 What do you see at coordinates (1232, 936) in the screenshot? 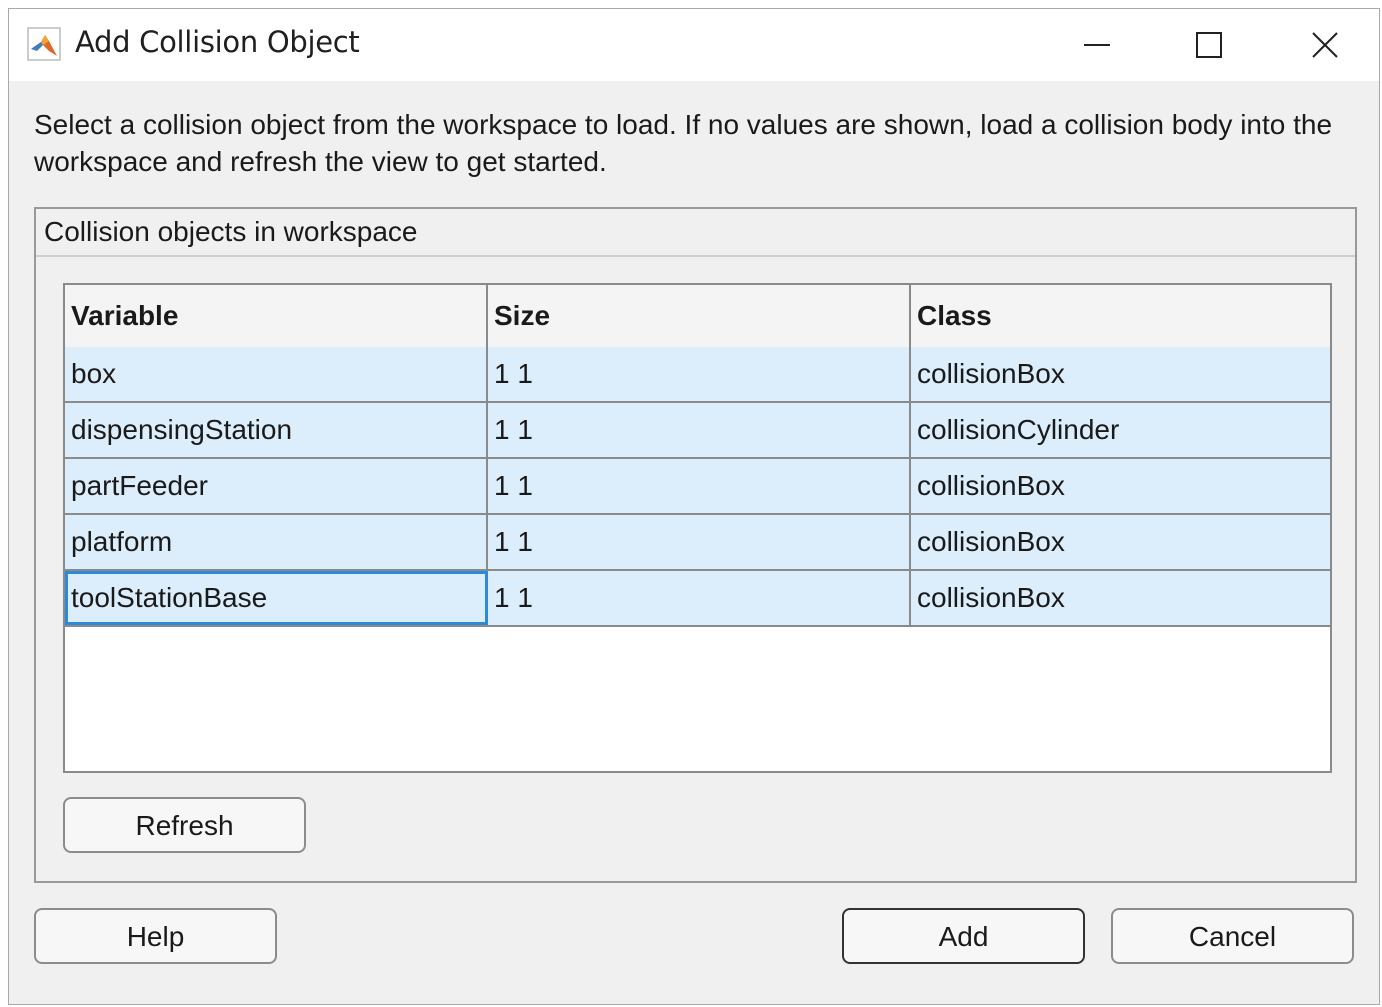
I see `cancel-button: Cancel` at bounding box center [1232, 936].